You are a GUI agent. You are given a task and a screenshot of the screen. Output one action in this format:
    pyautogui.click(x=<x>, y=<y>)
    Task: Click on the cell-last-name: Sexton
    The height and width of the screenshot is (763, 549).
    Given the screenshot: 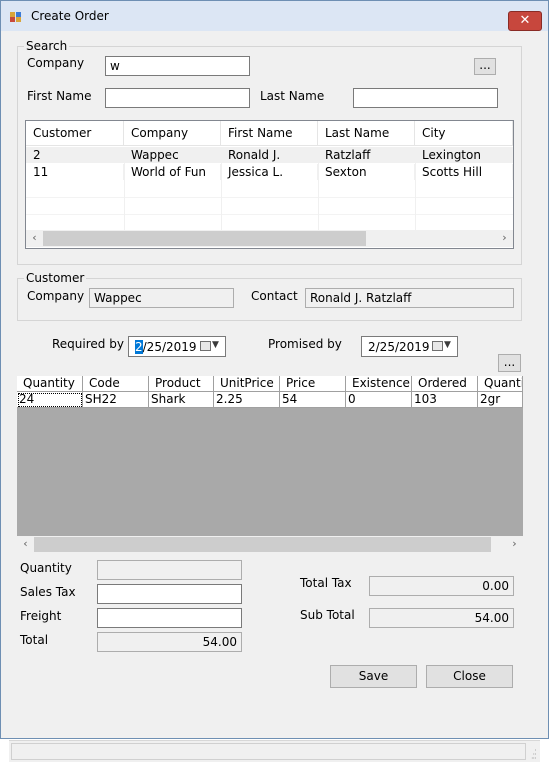 What is the action you would take?
    pyautogui.click(x=366, y=172)
    